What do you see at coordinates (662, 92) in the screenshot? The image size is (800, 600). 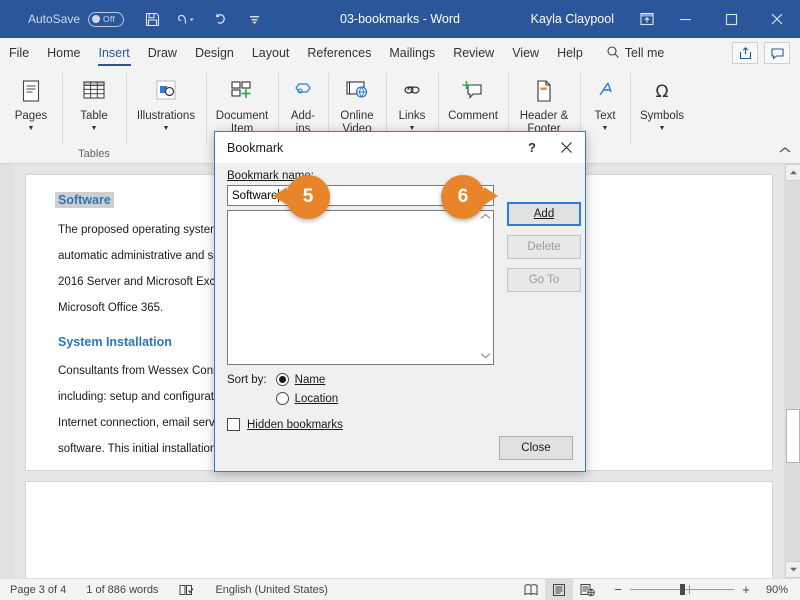 I see `svg-text: Ω` at bounding box center [662, 92].